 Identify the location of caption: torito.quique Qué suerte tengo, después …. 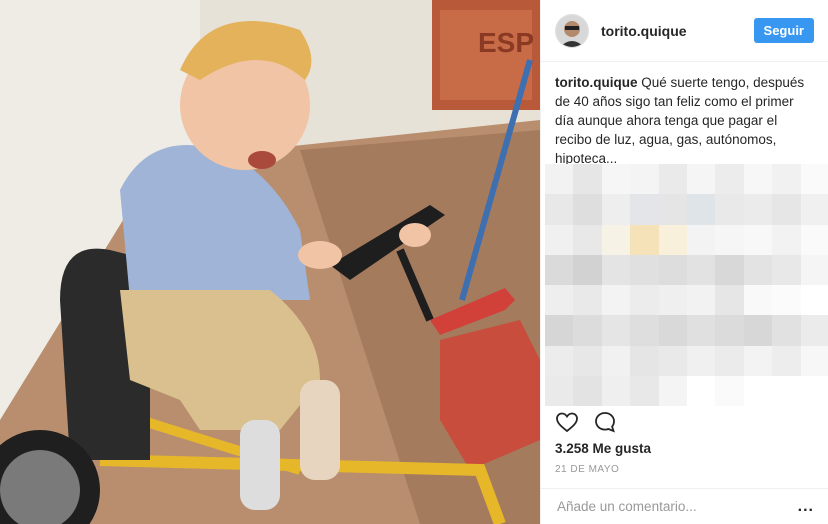
(684, 115).